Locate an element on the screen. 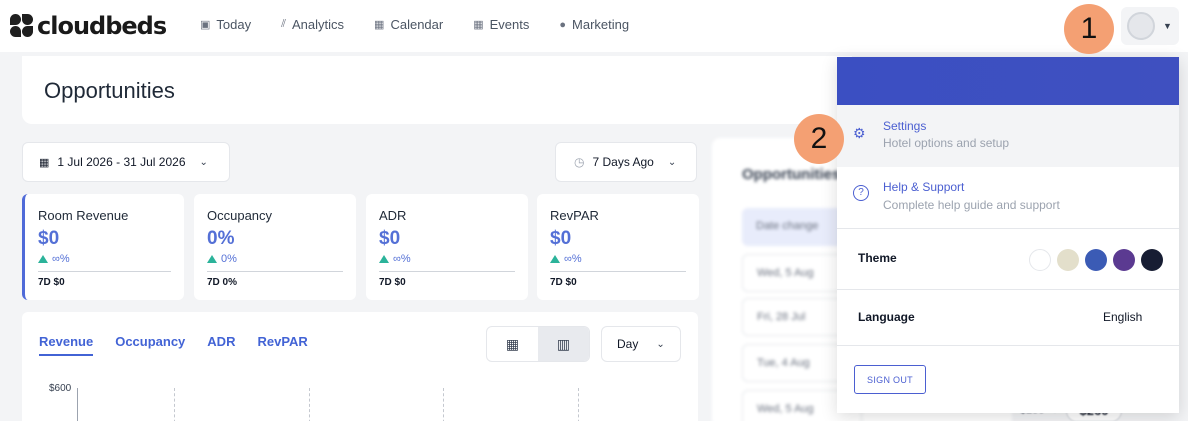 The width and height of the screenshot is (1188, 421). tab-revpar: RevPAR is located at coordinates (282, 345).